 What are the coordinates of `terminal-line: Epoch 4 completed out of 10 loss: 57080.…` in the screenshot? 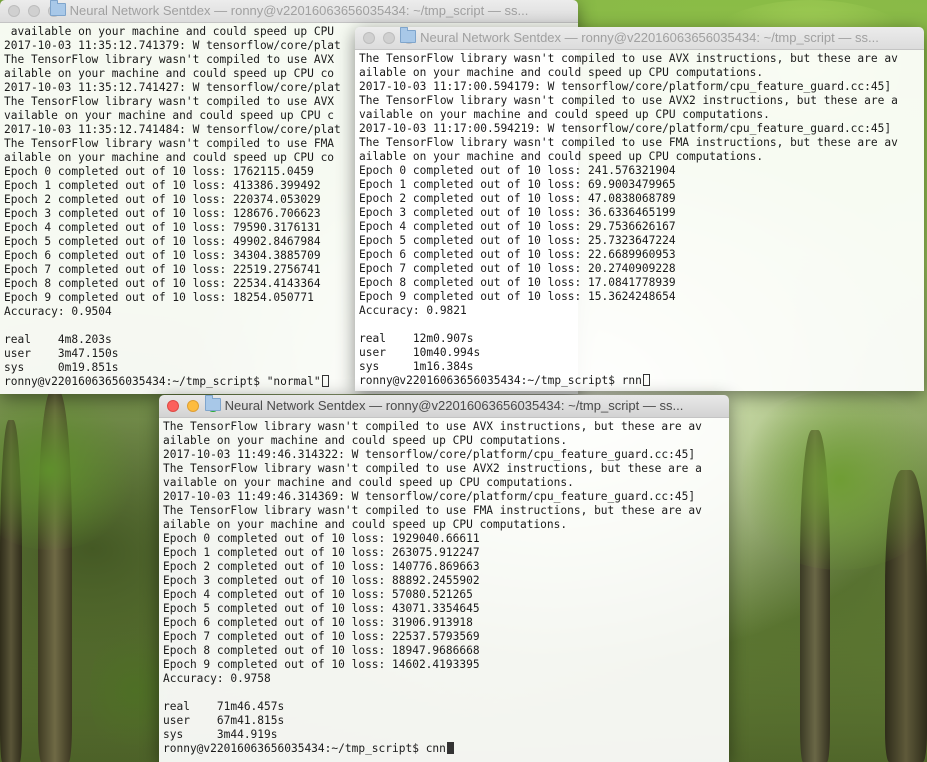 It's located at (318, 594).